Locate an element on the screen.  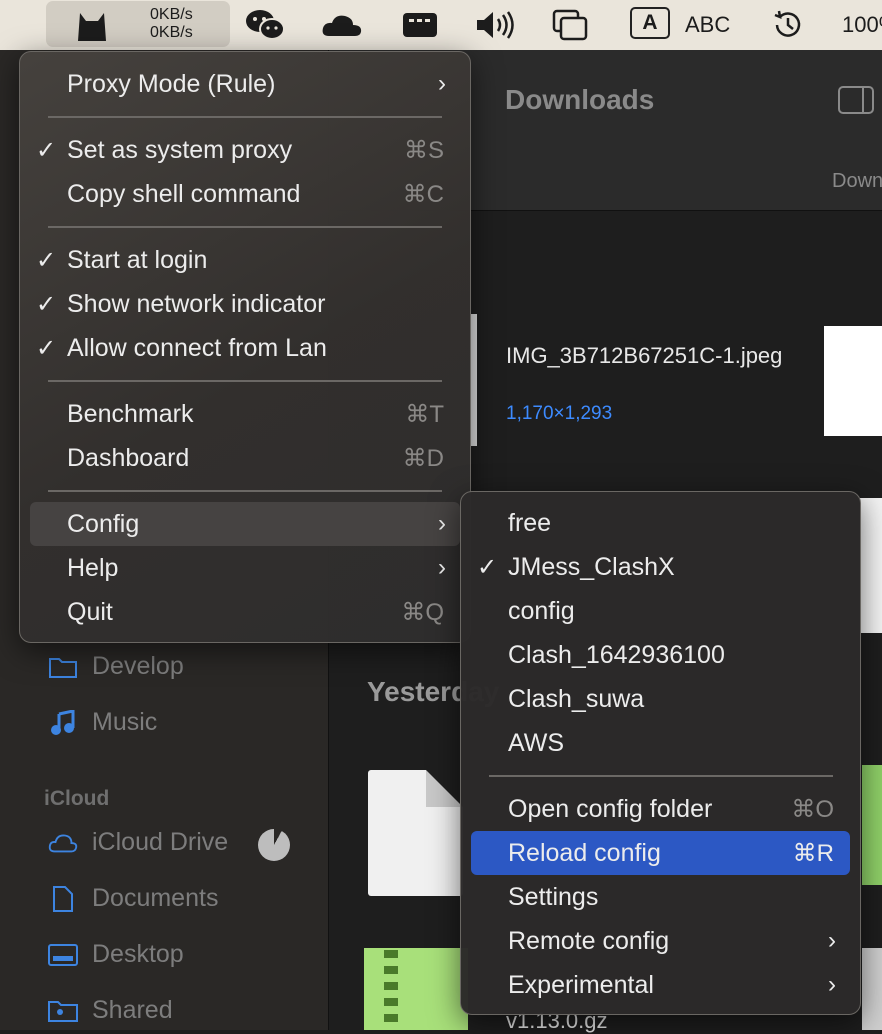
menubar: 0KB/s 0KB/s A ABC 100% is located at coordinates (441, 25).